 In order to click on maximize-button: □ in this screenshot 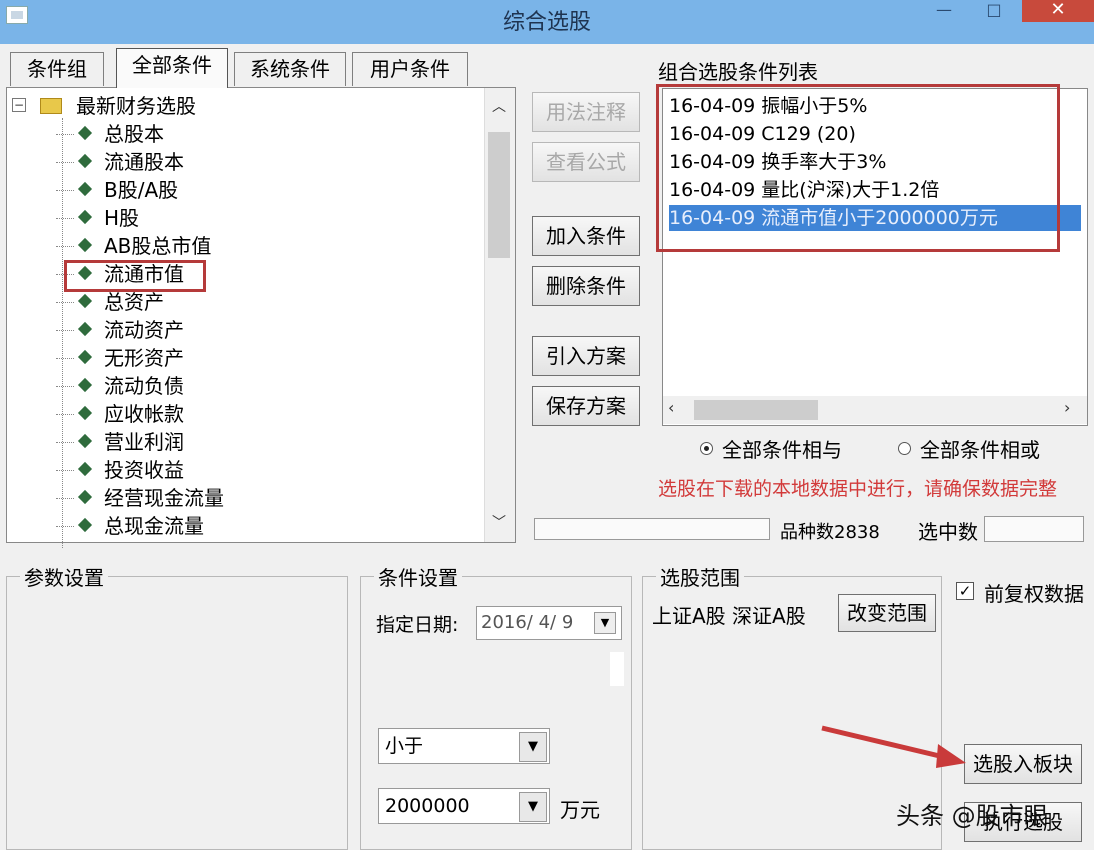, I will do `click(994, 11)`.